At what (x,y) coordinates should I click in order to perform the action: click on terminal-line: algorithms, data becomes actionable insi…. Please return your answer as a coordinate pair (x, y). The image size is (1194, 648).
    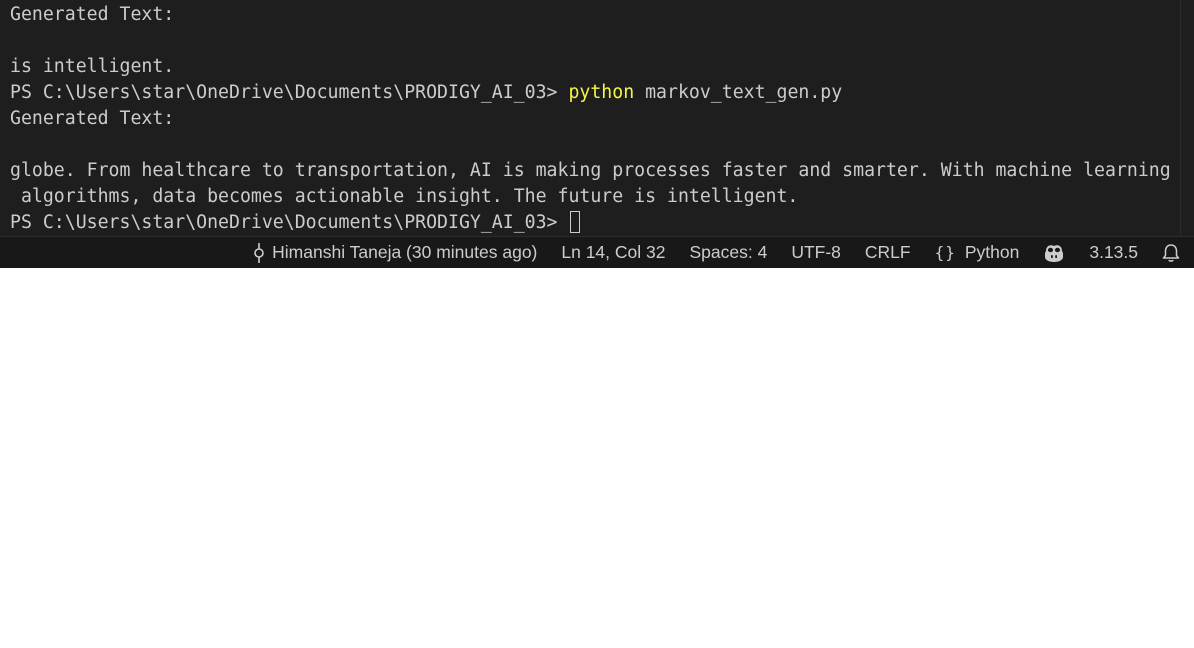
    Looking at the image, I should click on (404, 196).